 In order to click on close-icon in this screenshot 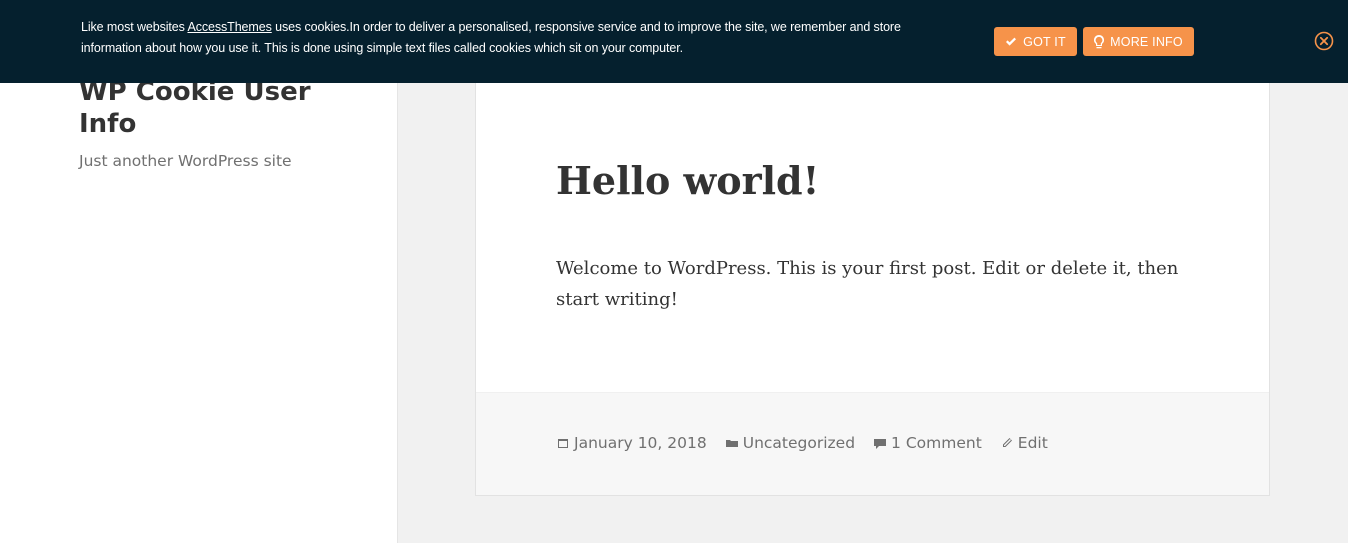, I will do `click(1324, 41)`.